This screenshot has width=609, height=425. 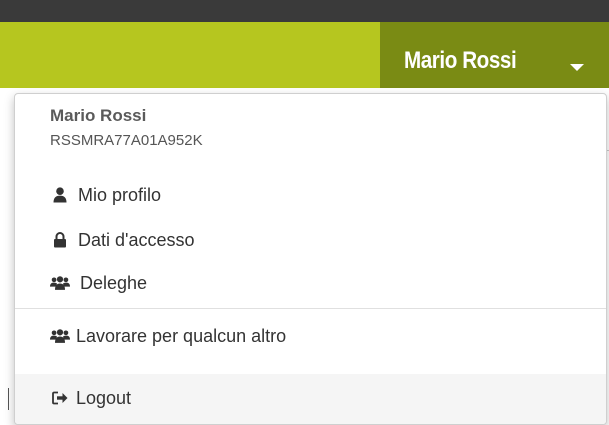 What do you see at coordinates (126, 140) in the screenshot?
I see `fiscal-code: RSSMRA77A01A952K` at bounding box center [126, 140].